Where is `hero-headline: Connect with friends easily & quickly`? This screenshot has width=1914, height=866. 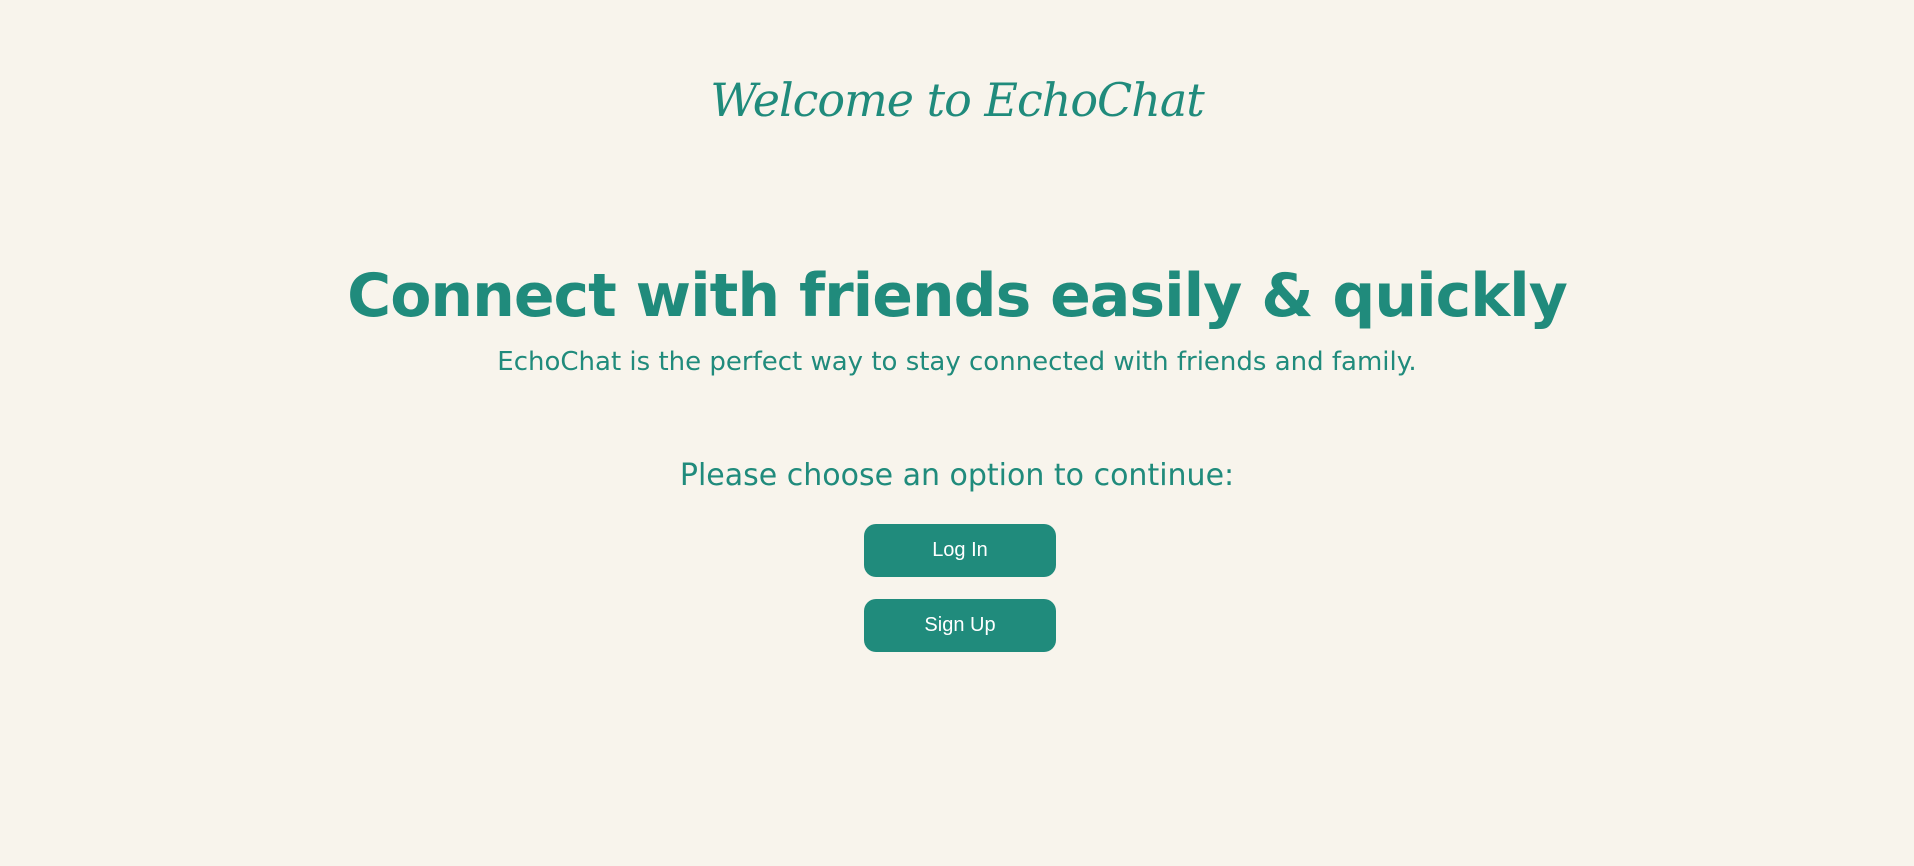
hero-headline: Connect with friends easily & quickly is located at coordinates (957, 296).